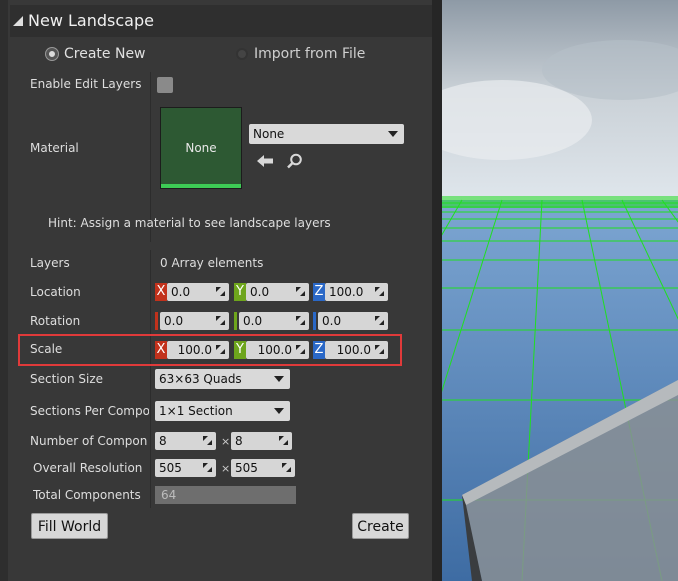 This screenshot has height=581, width=678. Describe the element at coordinates (261, 441) in the screenshot. I see `number-of-components-y-input: 8` at that location.